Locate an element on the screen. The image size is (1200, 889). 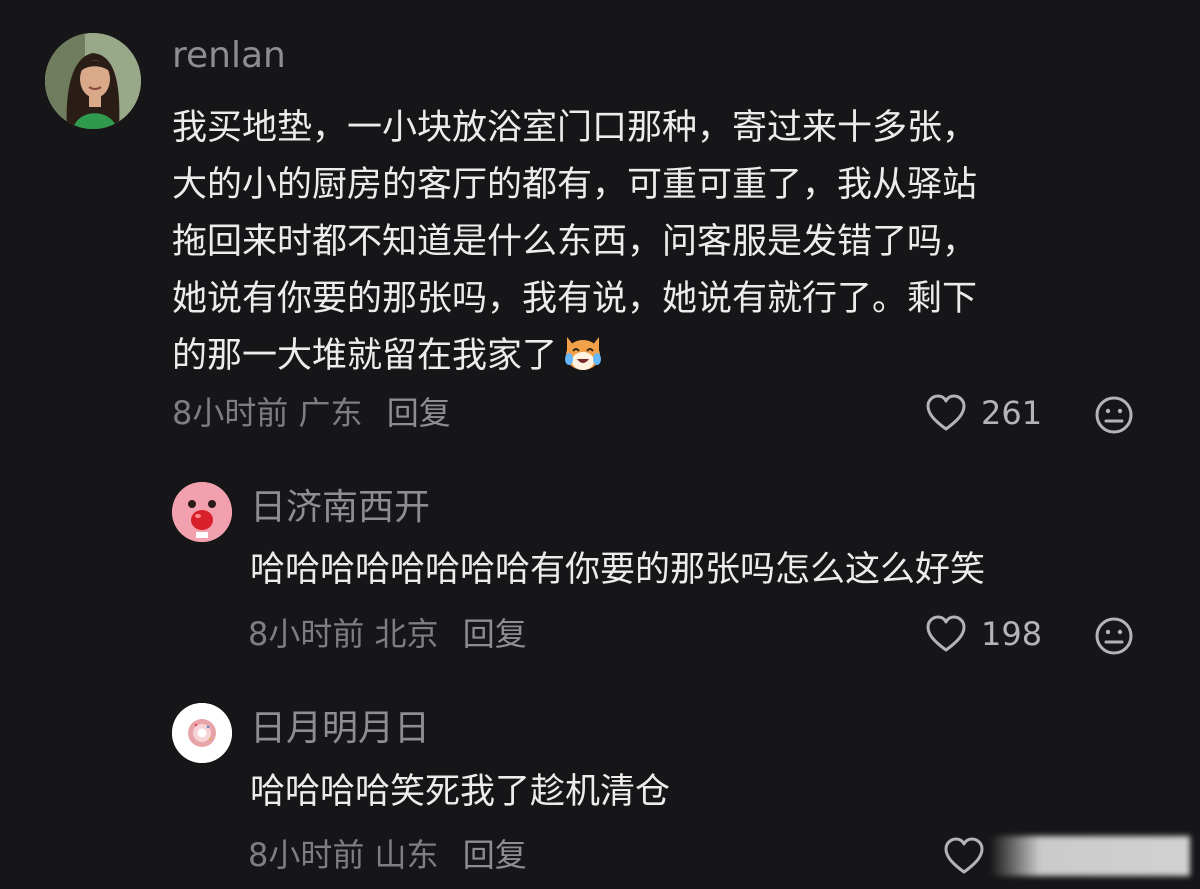
like-count: 198 is located at coordinates (1012, 634).